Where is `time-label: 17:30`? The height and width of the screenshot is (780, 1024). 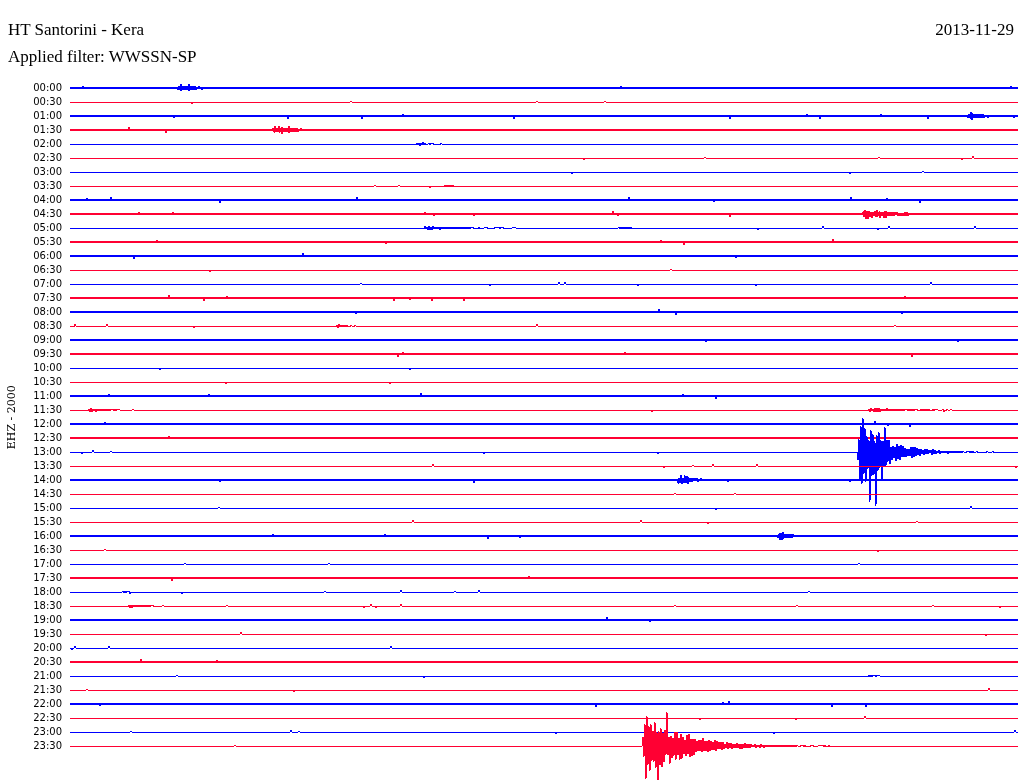
time-label: 17:30 is located at coordinates (47, 578).